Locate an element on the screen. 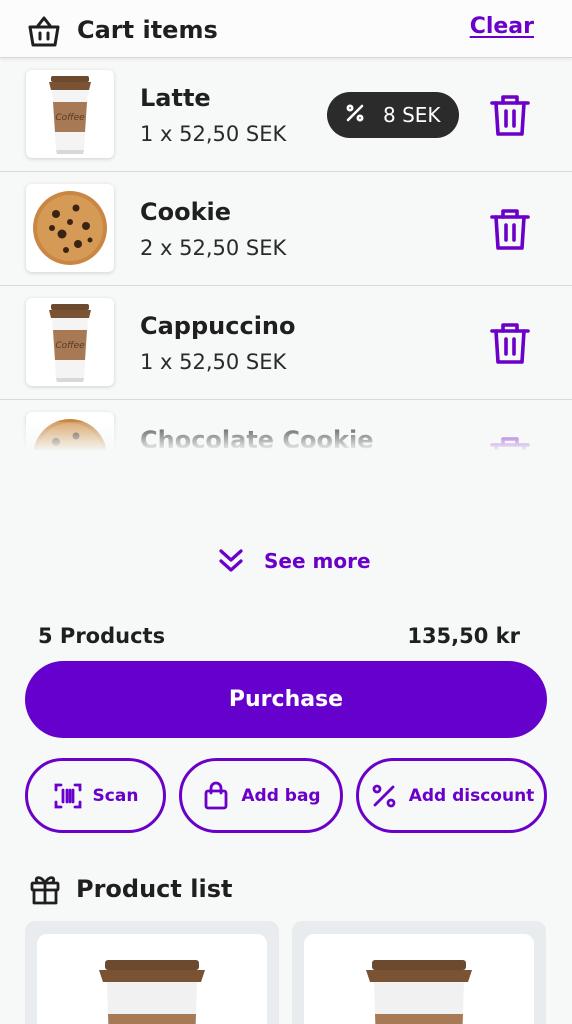 Image resolution: width=572 pixels, height=1024 pixels. double-chevron-down-icon is located at coordinates (231, 560).